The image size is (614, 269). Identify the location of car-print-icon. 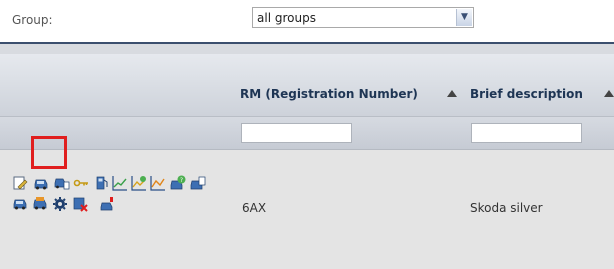
(198, 183).